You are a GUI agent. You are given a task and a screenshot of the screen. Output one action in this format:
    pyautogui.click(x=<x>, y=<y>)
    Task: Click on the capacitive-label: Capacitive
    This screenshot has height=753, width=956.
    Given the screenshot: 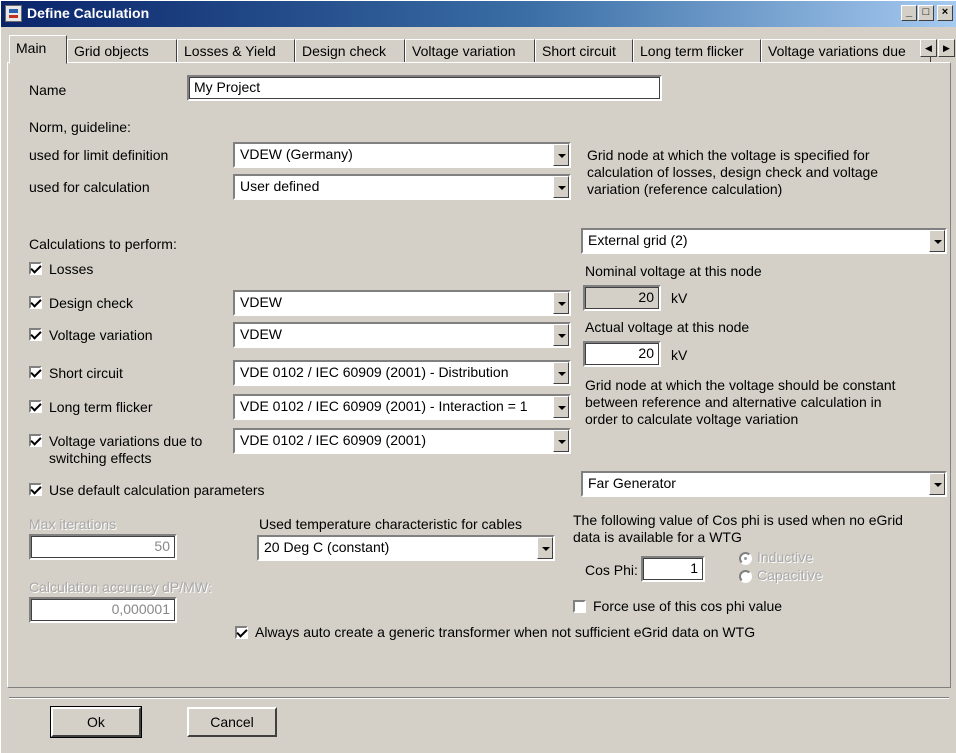 What is the action you would take?
    pyautogui.click(x=790, y=575)
    